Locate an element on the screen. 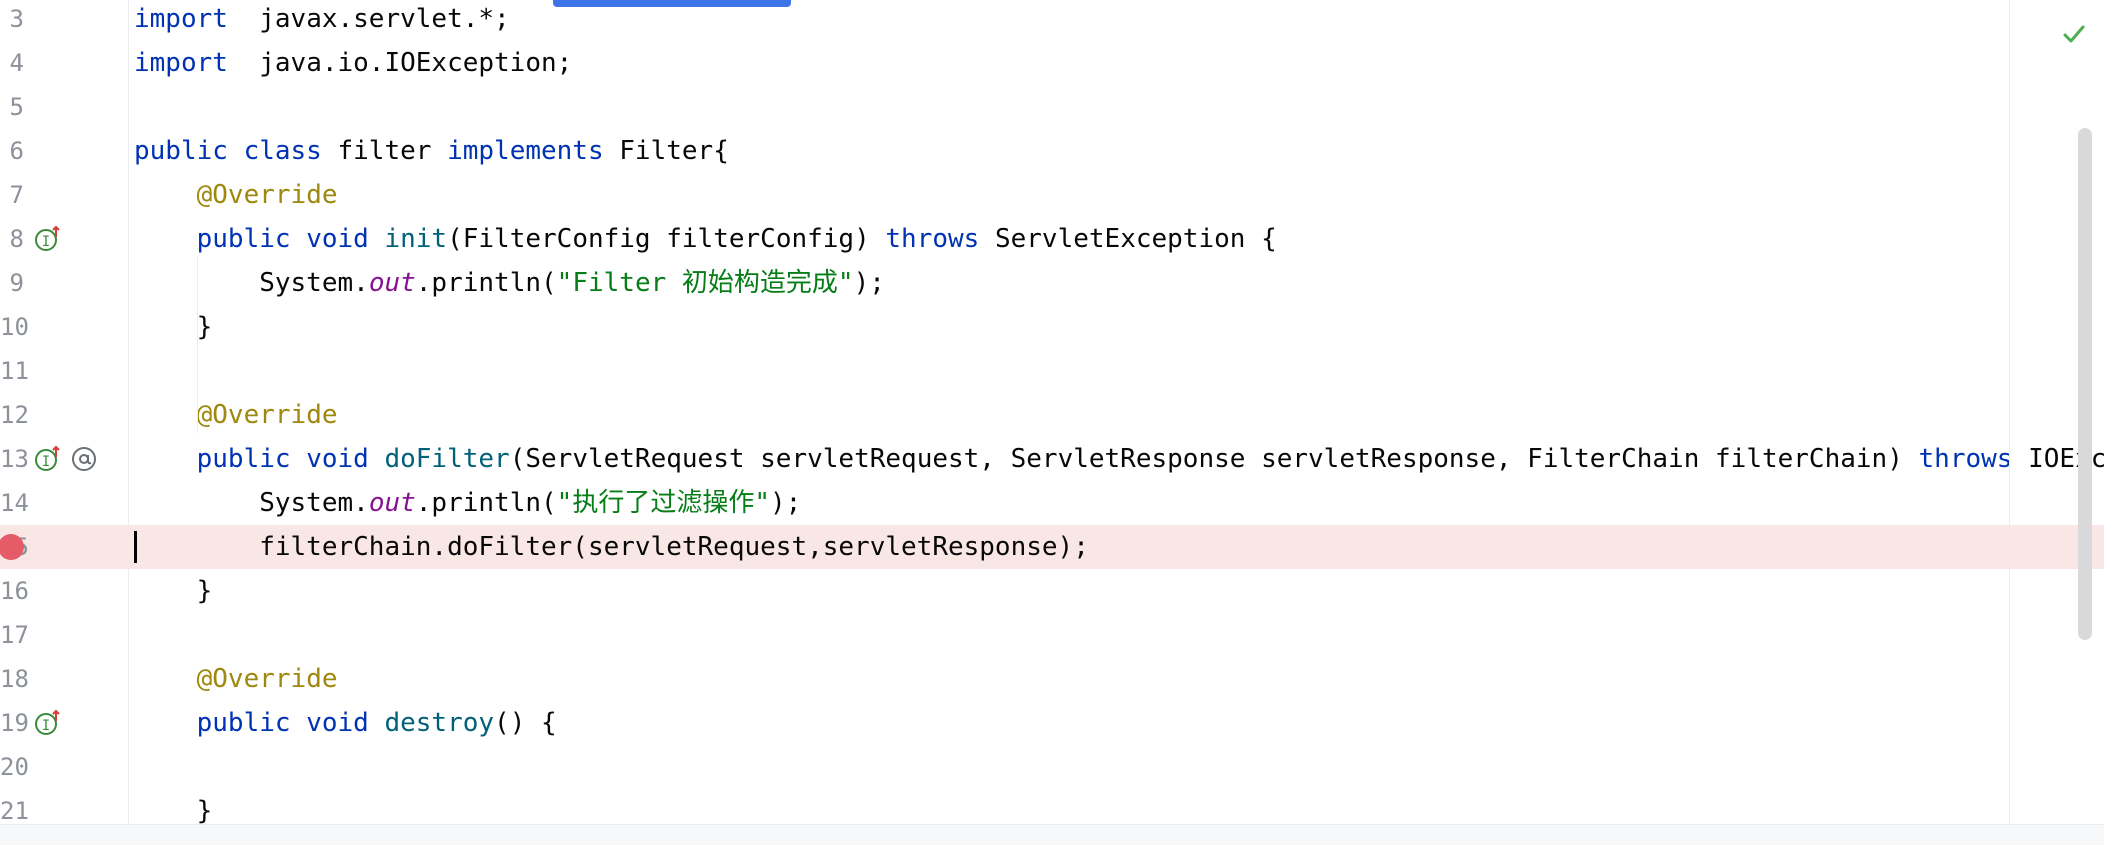 The image size is (2104, 845). code-line: 21 } is located at coordinates (1052, 806).